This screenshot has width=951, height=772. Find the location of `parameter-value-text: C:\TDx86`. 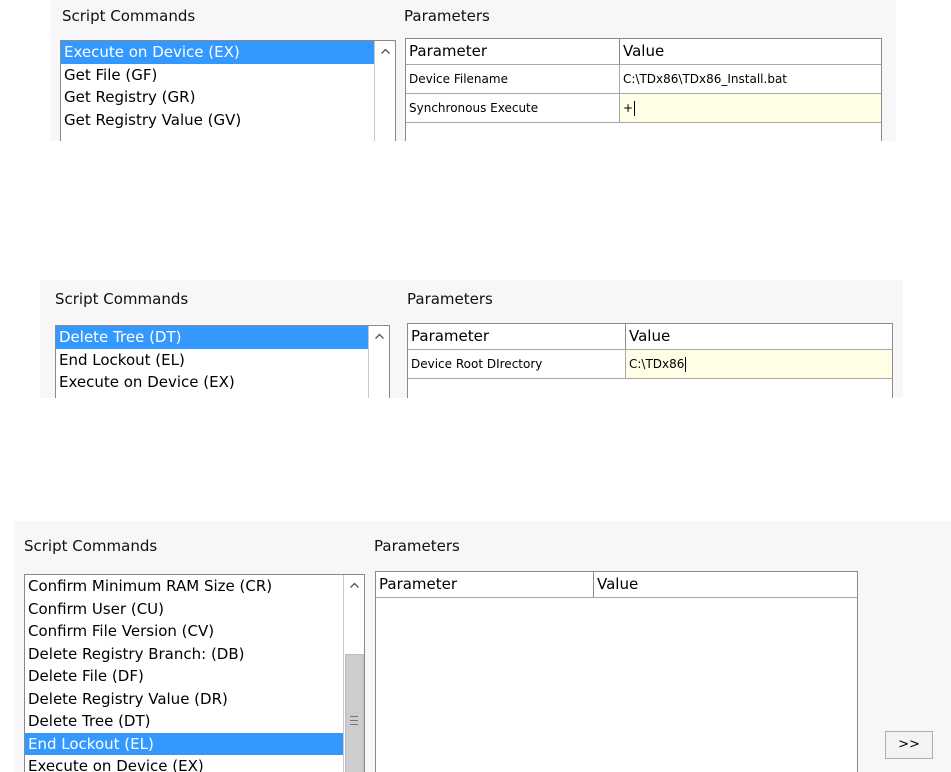

parameter-value-text: C:\TDx86 is located at coordinates (657, 364).